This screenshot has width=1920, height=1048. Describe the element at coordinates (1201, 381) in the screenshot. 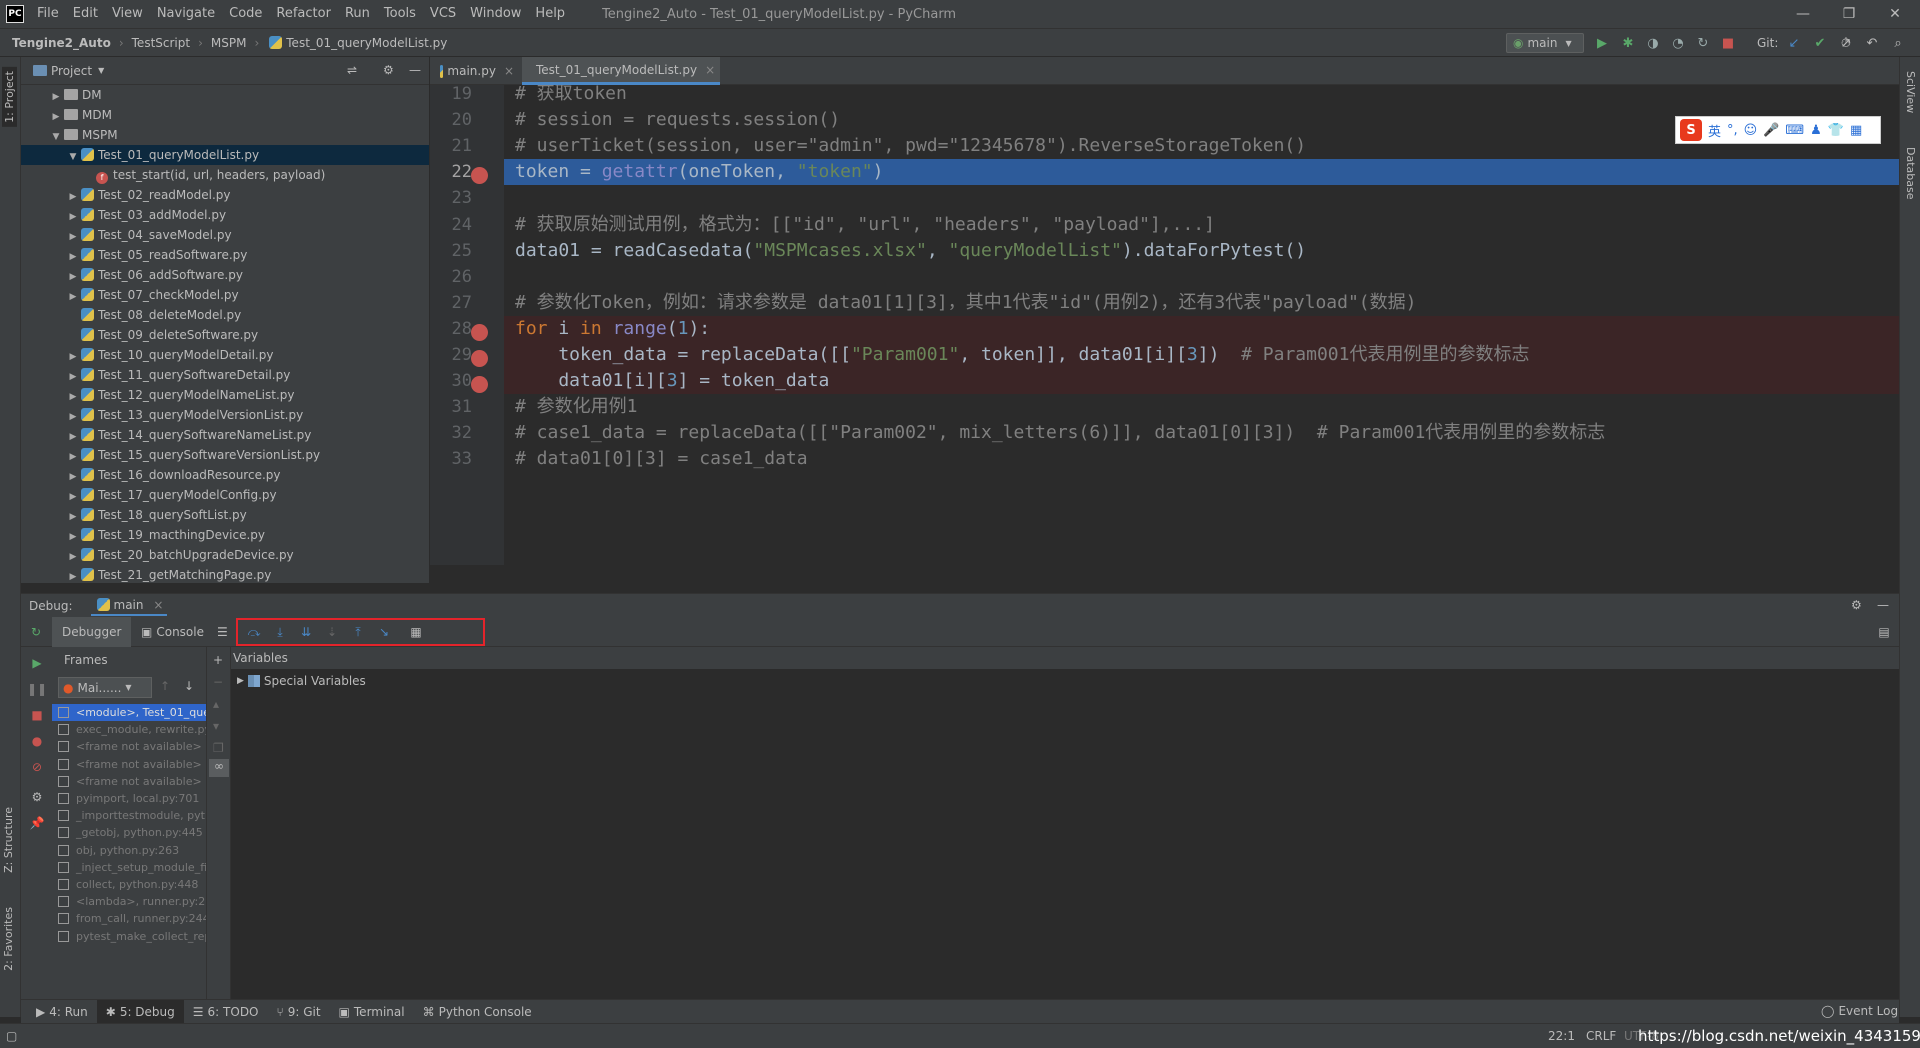

I see `code-line: data01[i][3] = token_data` at that location.